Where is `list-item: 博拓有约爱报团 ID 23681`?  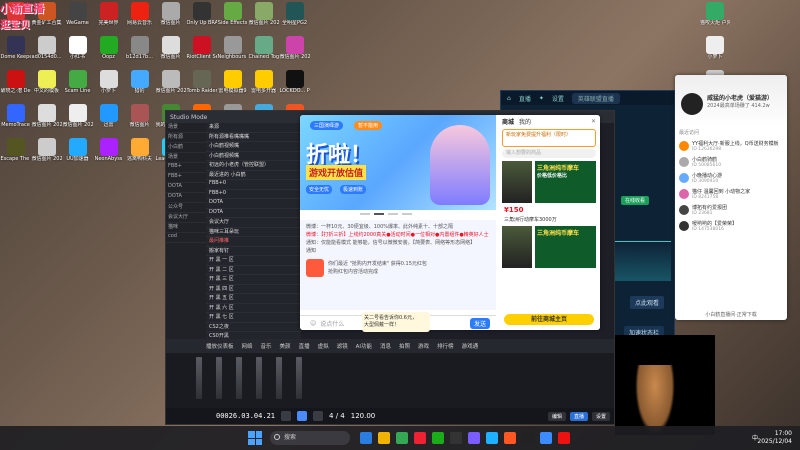
list-item: 博拓有约爱报团 ID 23681 is located at coordinates (731, 210).